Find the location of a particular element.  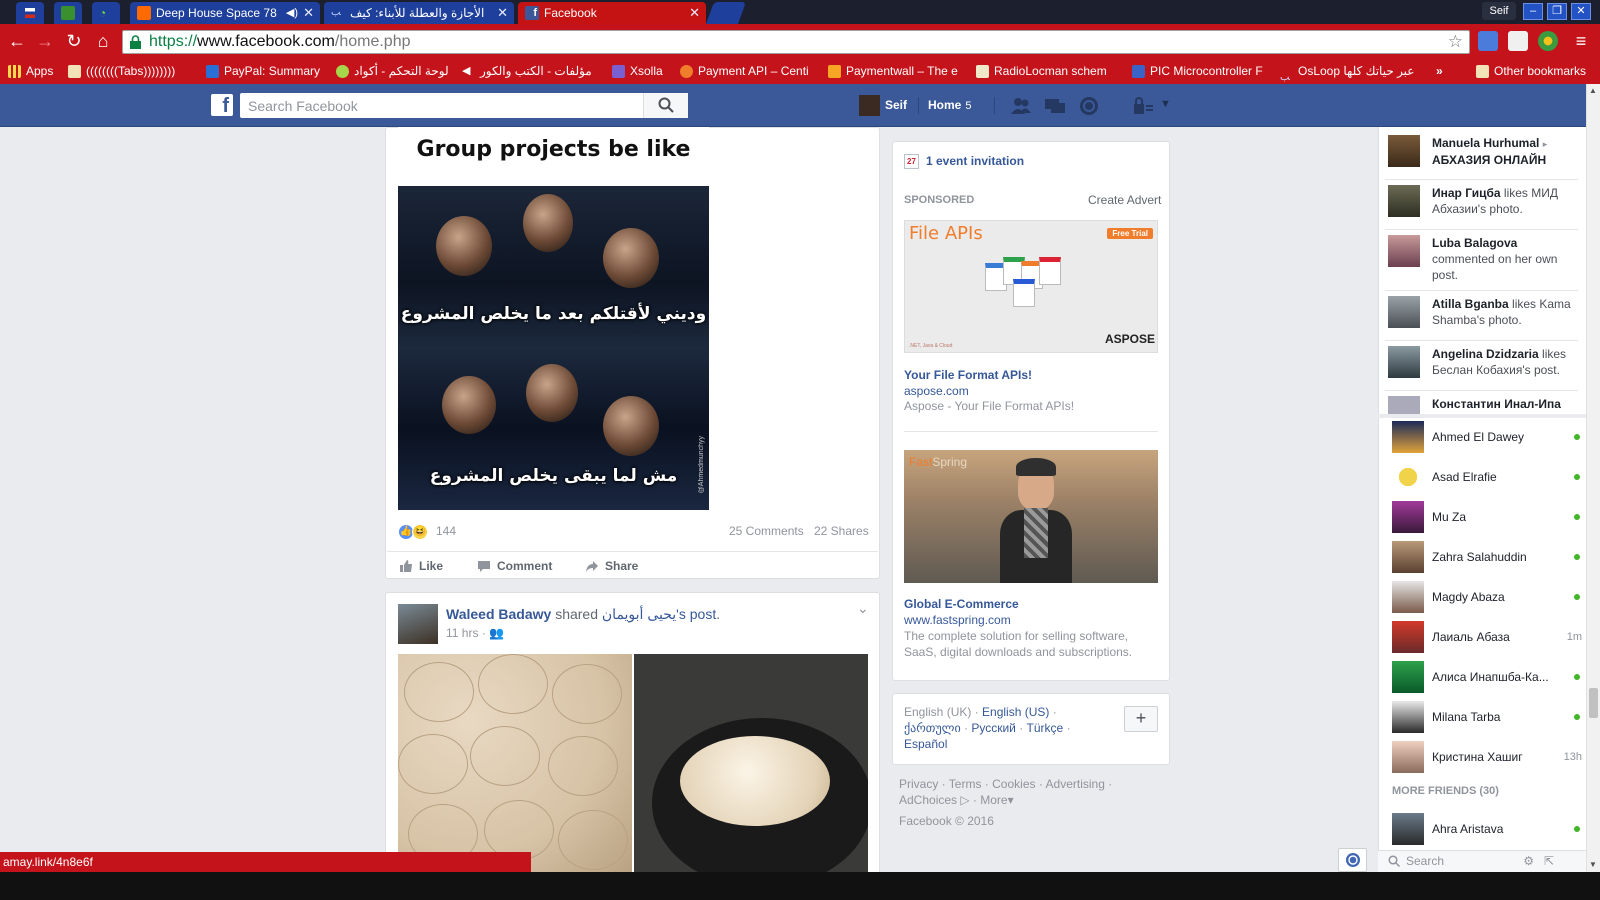

bookmark-other: Other bookmarks is located at coordinates (1537, 71).